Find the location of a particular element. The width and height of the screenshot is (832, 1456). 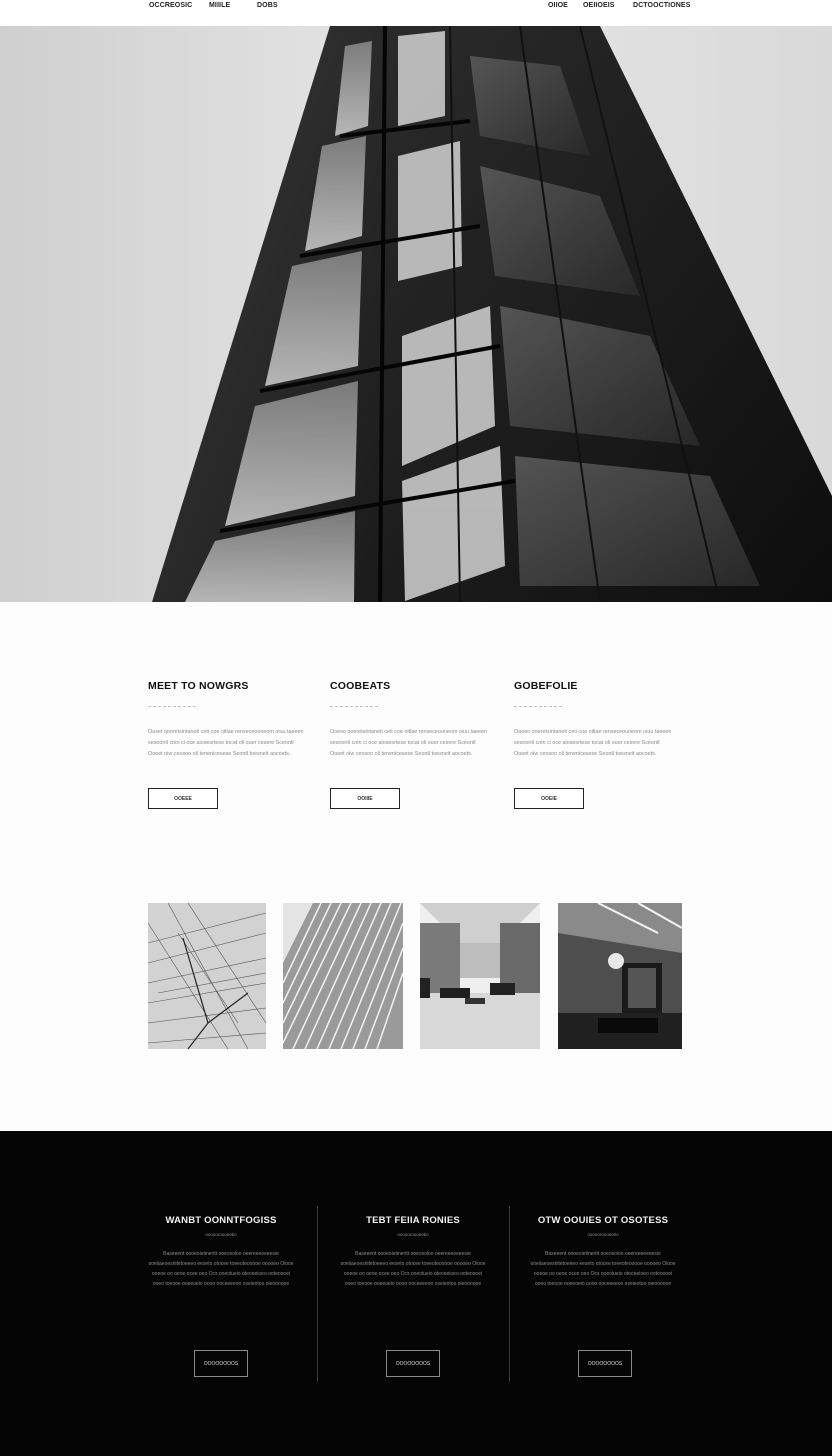

nav-link-3: DOBS is located at coordinates (267, 5).